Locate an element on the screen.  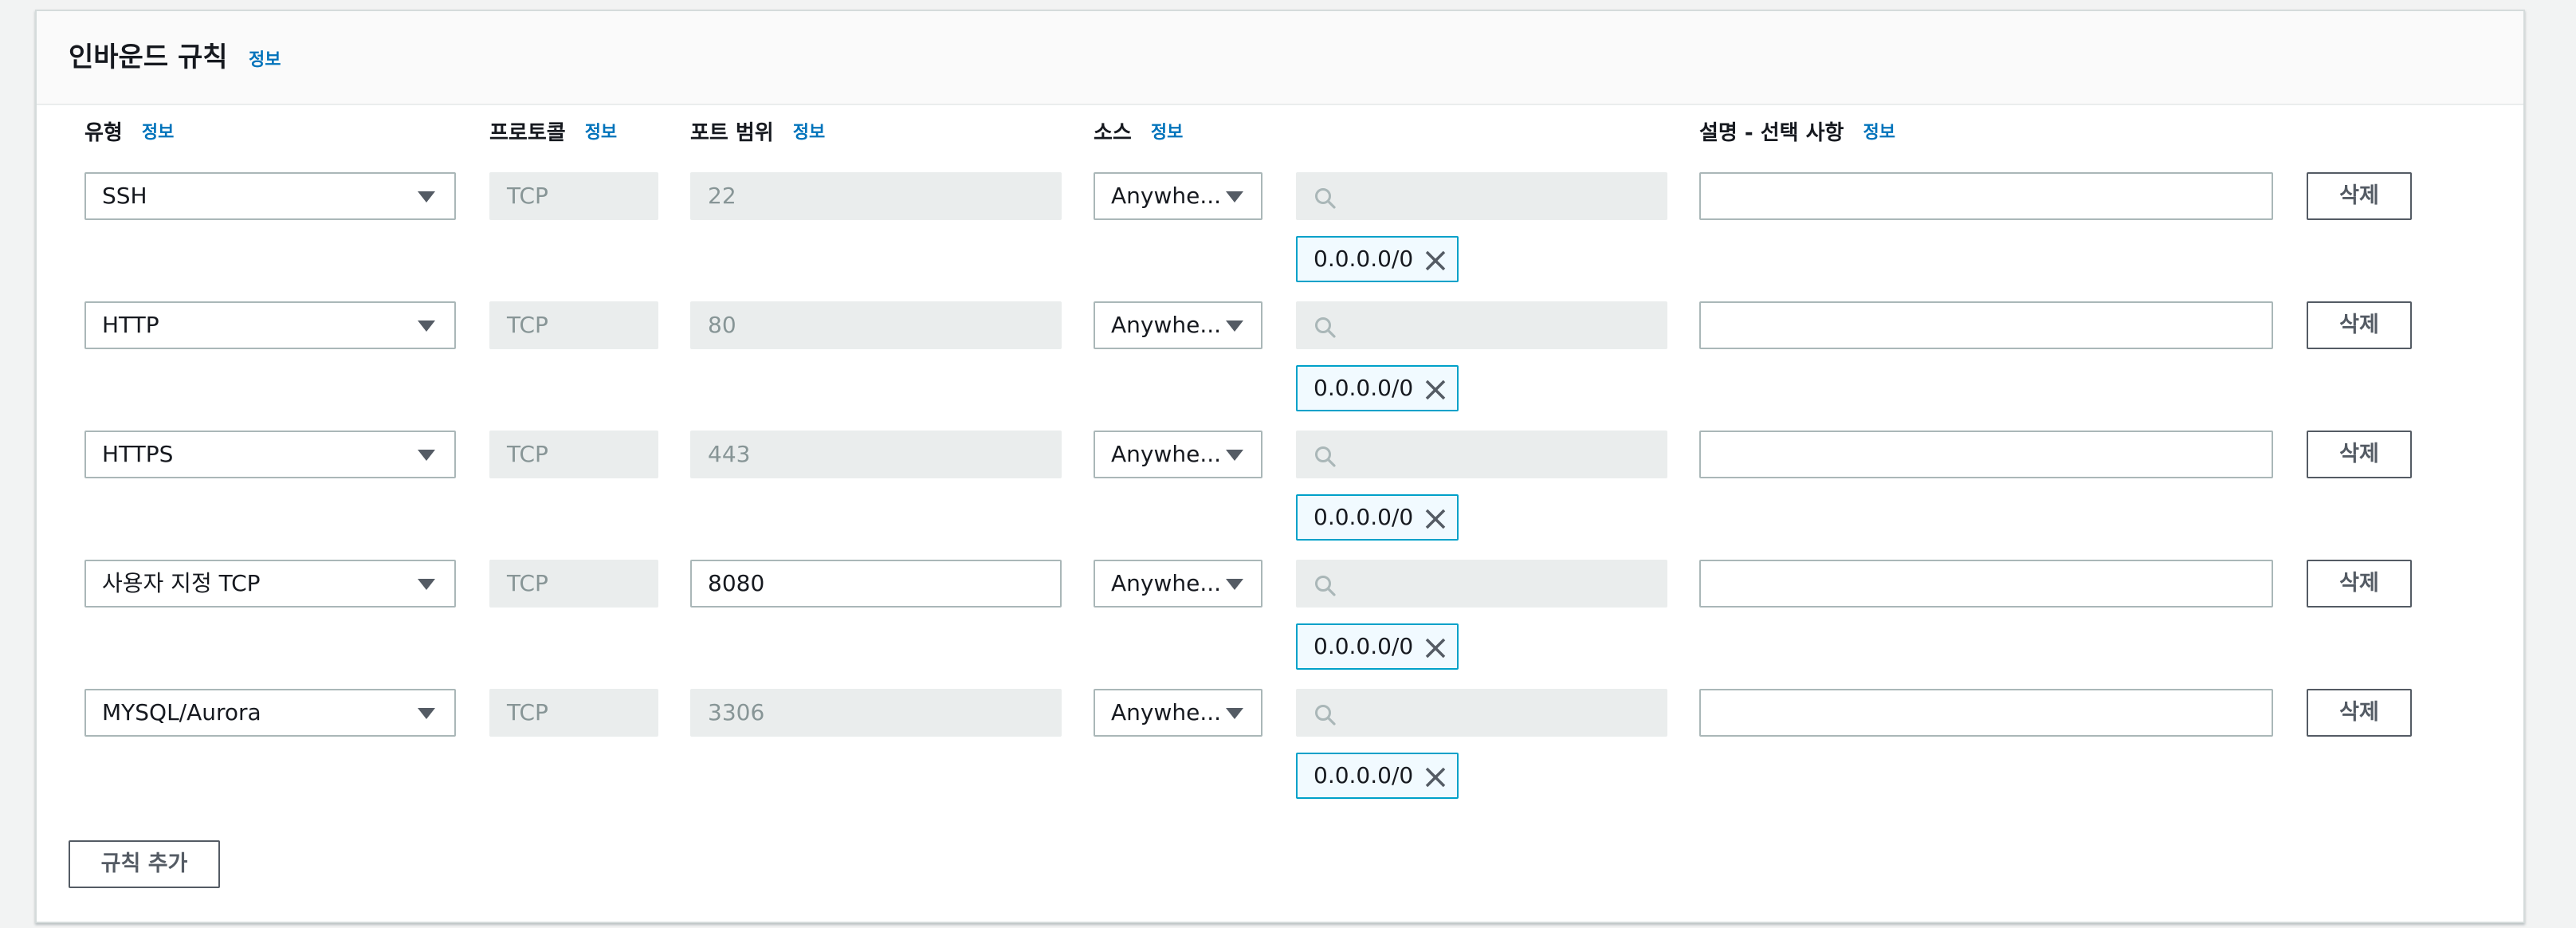
port-range-field: 80 is located at coordinates (876, 325).